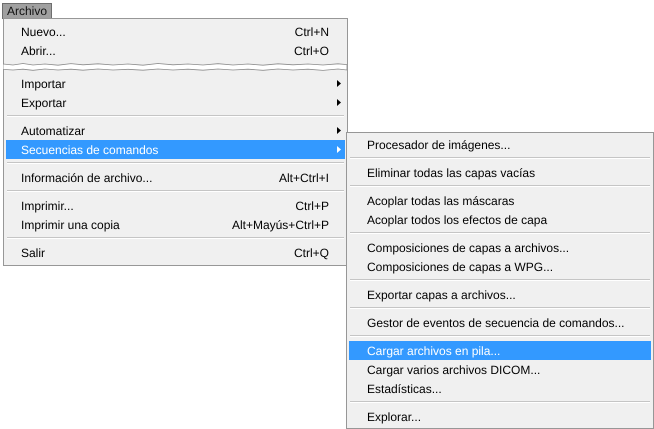 The height and width of the screenshot is (429, 654). I want to click on menu-item: Automatizar, so click(175, 130).